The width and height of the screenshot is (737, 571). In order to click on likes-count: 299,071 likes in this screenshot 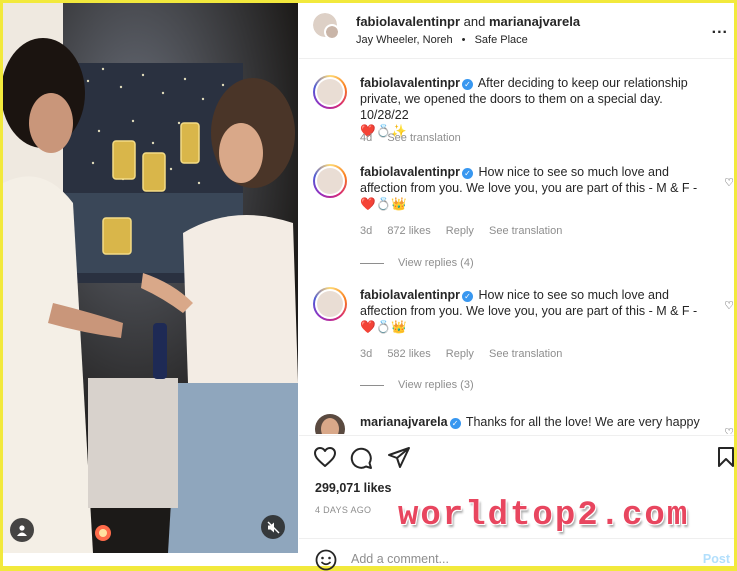, I will do `click(353, 488)`.